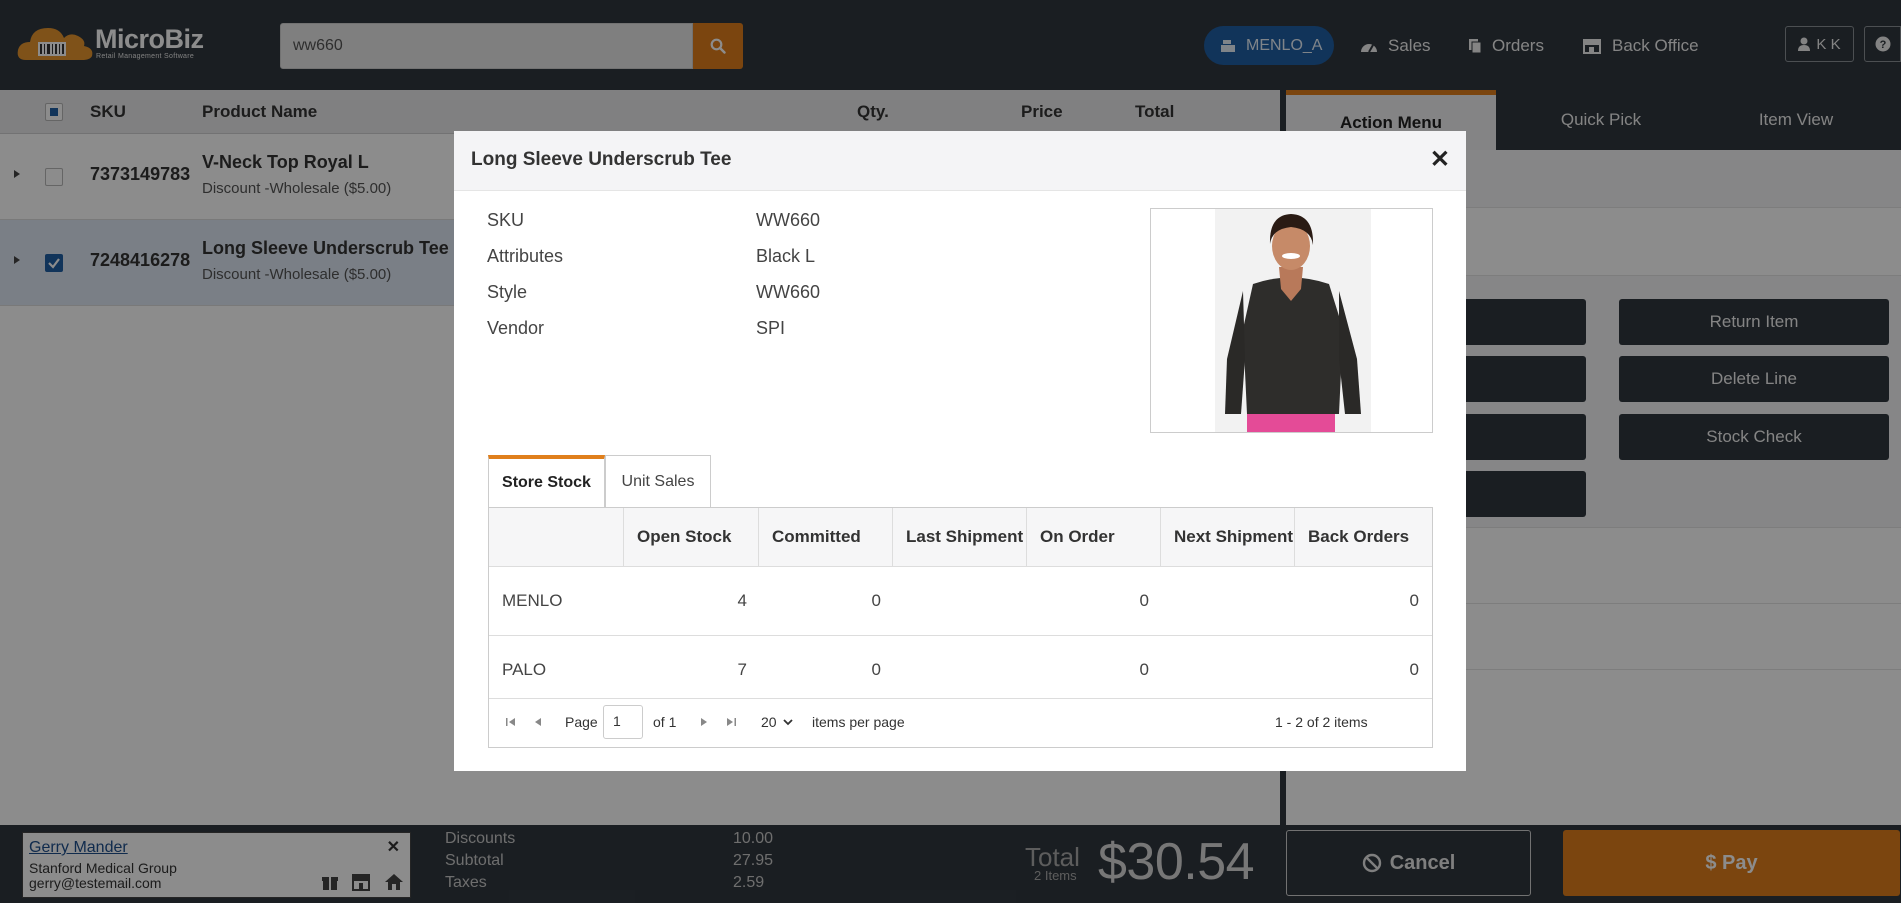 This screenshot has height=903, width=1901. Describe the element at coordinates (960, 537) in the screenshot. I see `stock-col-last-shipment: Last Shipment` at that location.